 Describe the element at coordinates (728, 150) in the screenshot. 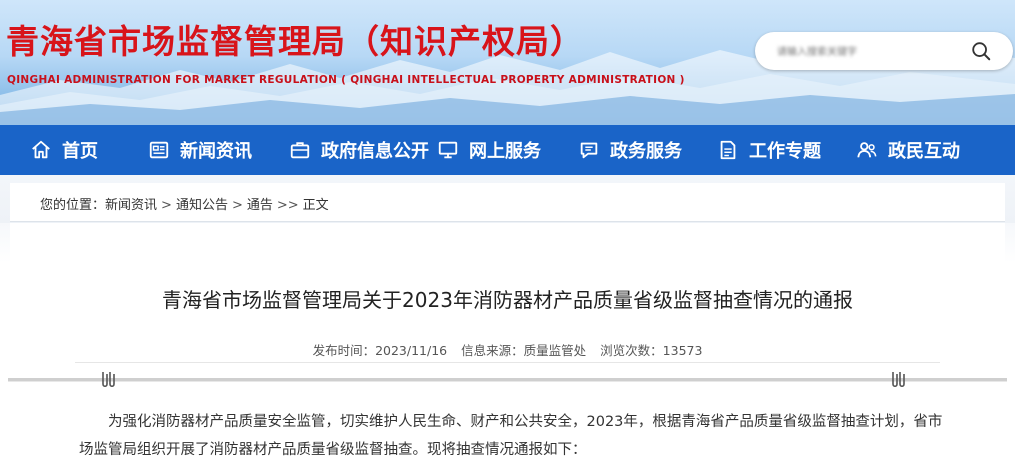

I see `document-icon` at that location.